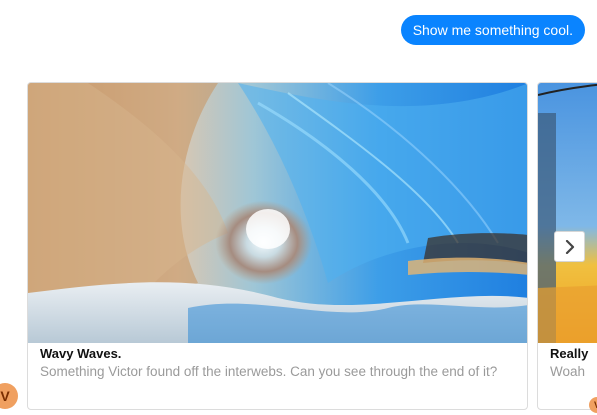  Describe the element at coordinates (569, 353) in the screenshot. I see `card-title: Really` at that location.